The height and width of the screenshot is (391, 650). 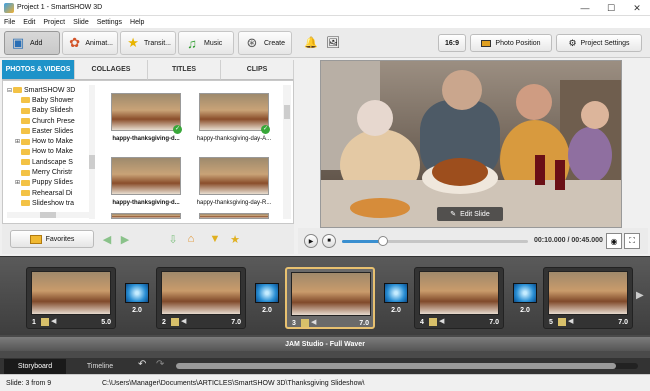 What do you see at coordinates (9, 22) in the screenshot?
I see `menu-file: File` at bounding box center [9, 22].